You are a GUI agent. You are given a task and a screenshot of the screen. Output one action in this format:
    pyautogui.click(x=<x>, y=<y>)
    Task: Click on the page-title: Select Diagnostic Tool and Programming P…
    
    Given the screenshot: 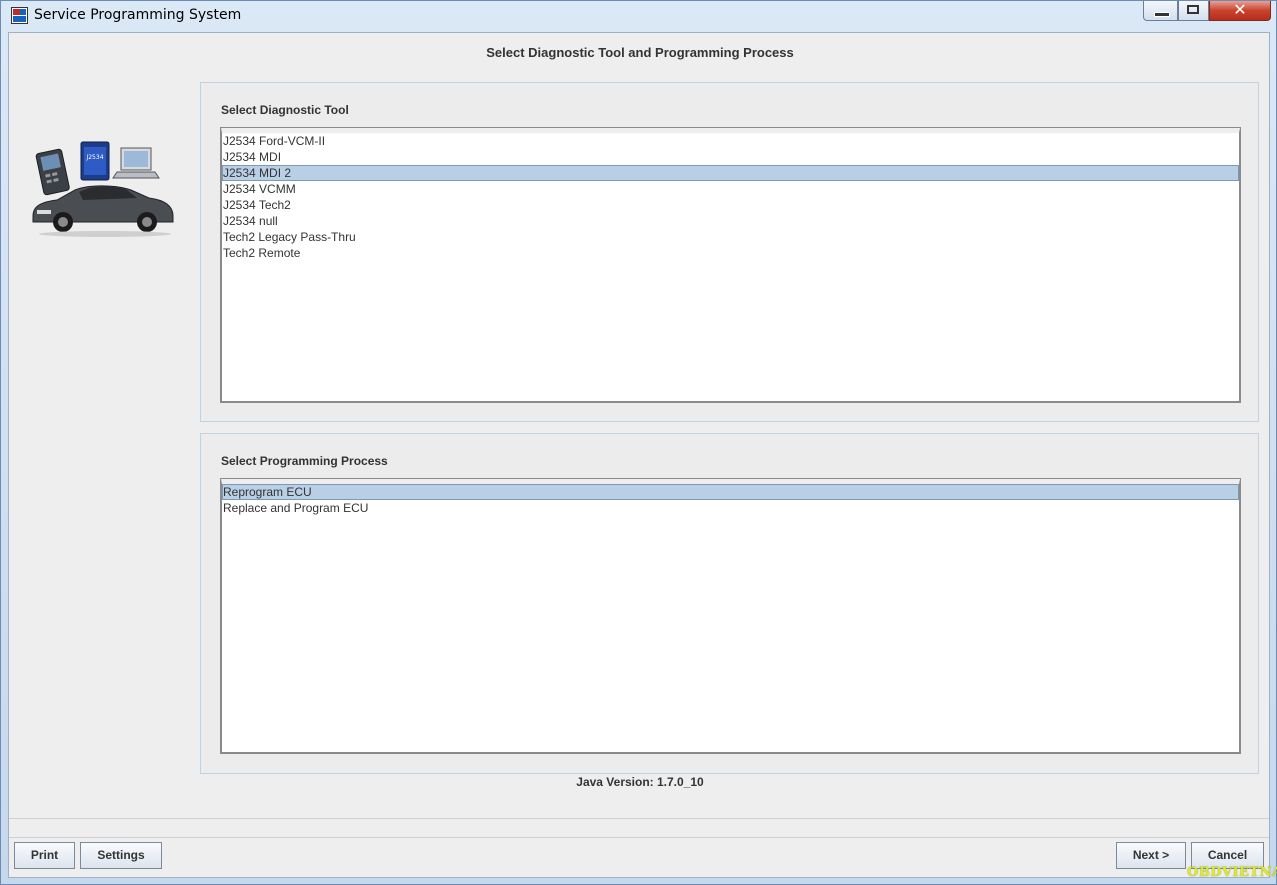 What is the action you would take?
    pyautogui.click(x=640, y=52)
    